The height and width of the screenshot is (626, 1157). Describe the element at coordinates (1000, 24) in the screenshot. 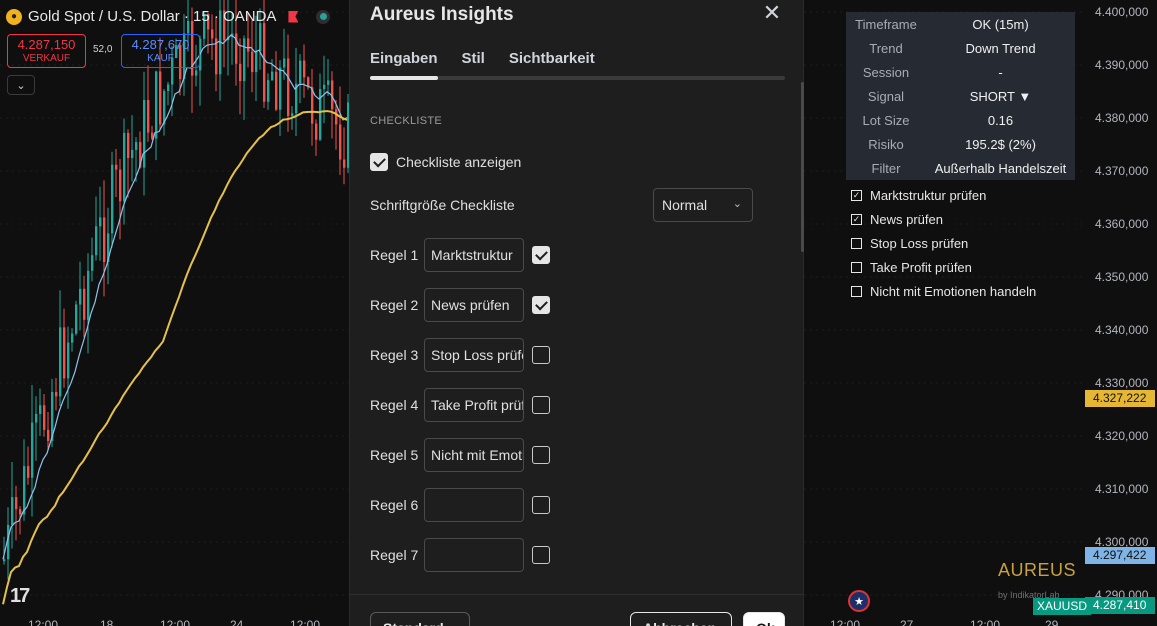

I see `info-value: OK (15m)` at that location.